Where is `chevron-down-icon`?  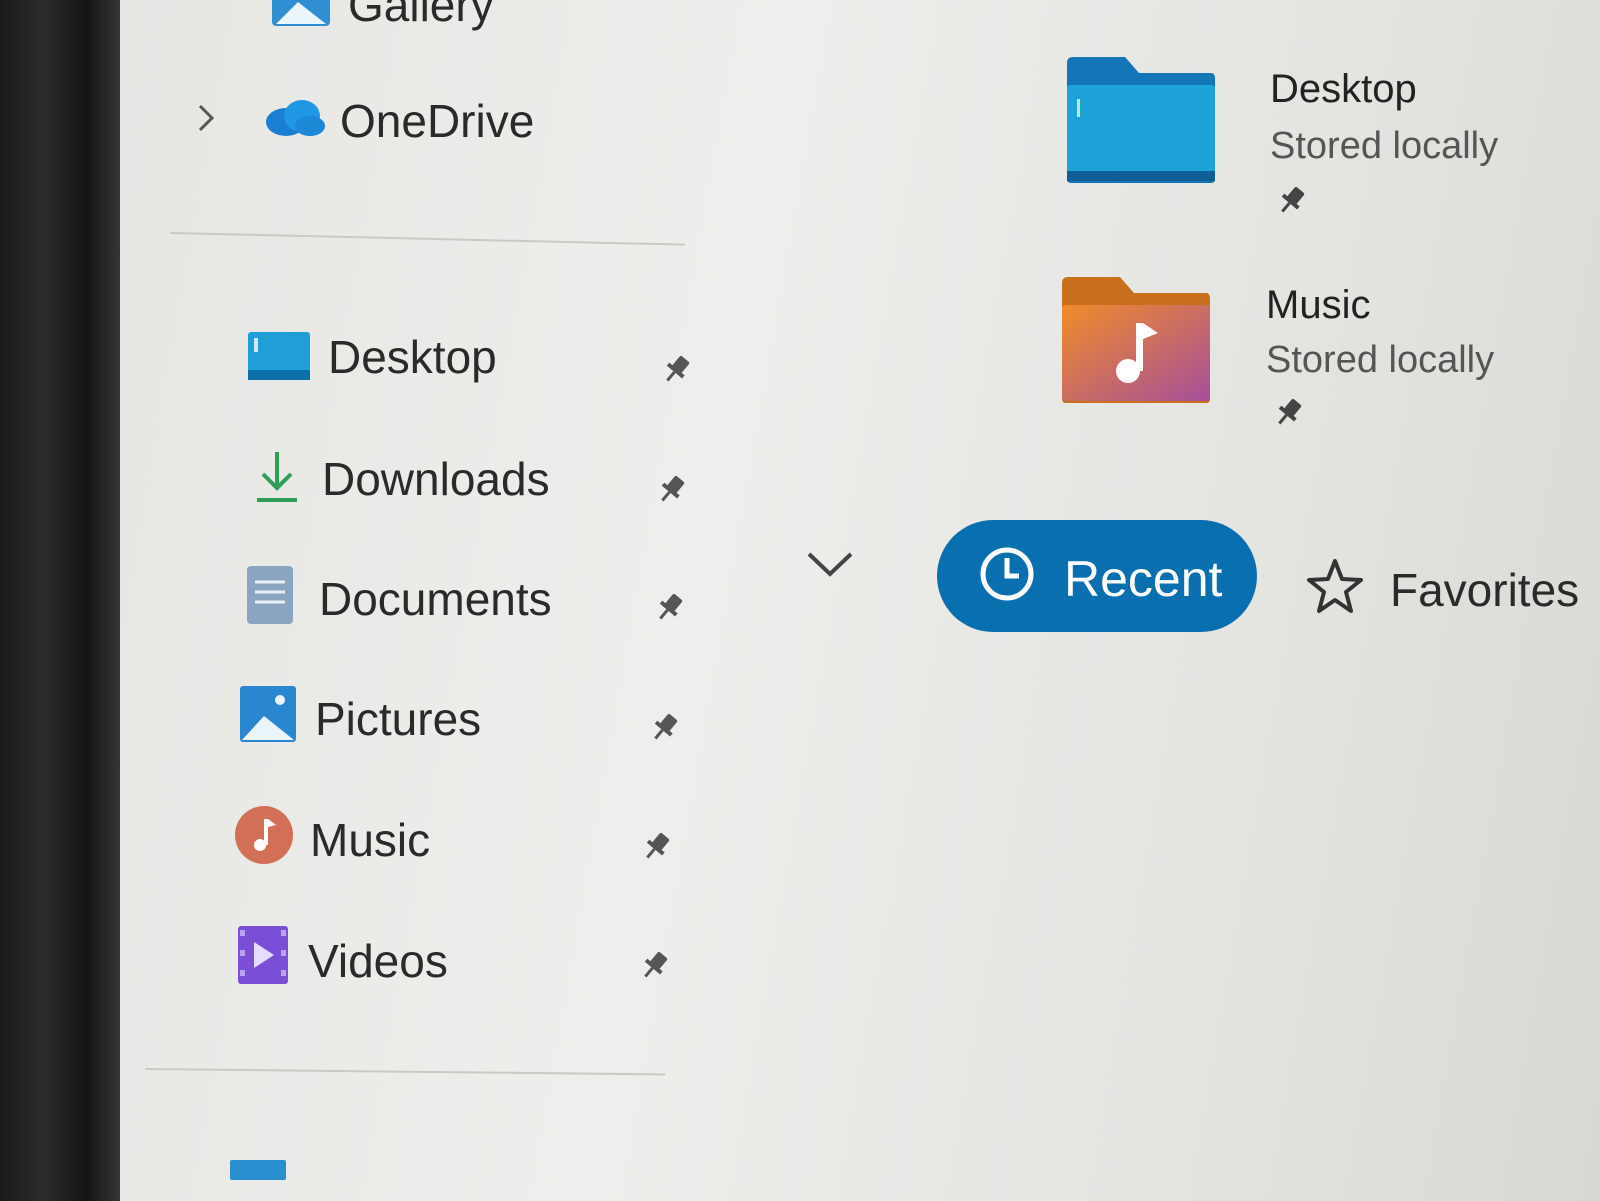 chevron-down-icon is located at coordinates (830, 564).